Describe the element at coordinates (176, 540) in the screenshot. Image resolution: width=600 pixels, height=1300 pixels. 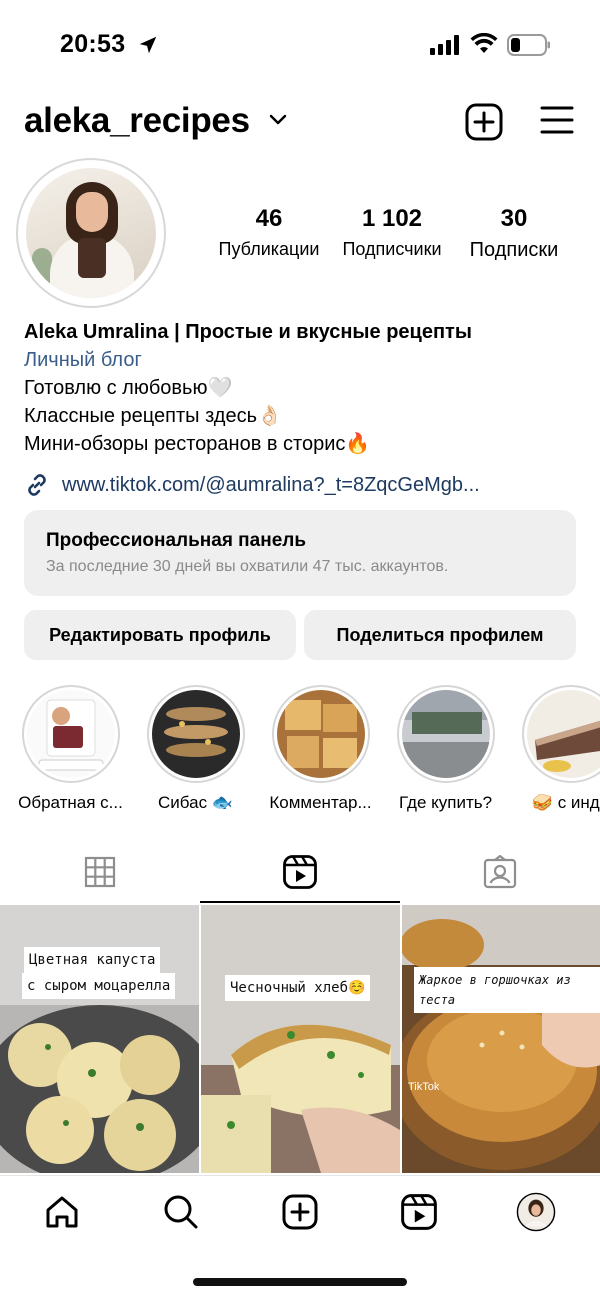
I see `pro-panel-title: Профессиональная панель` at that location.